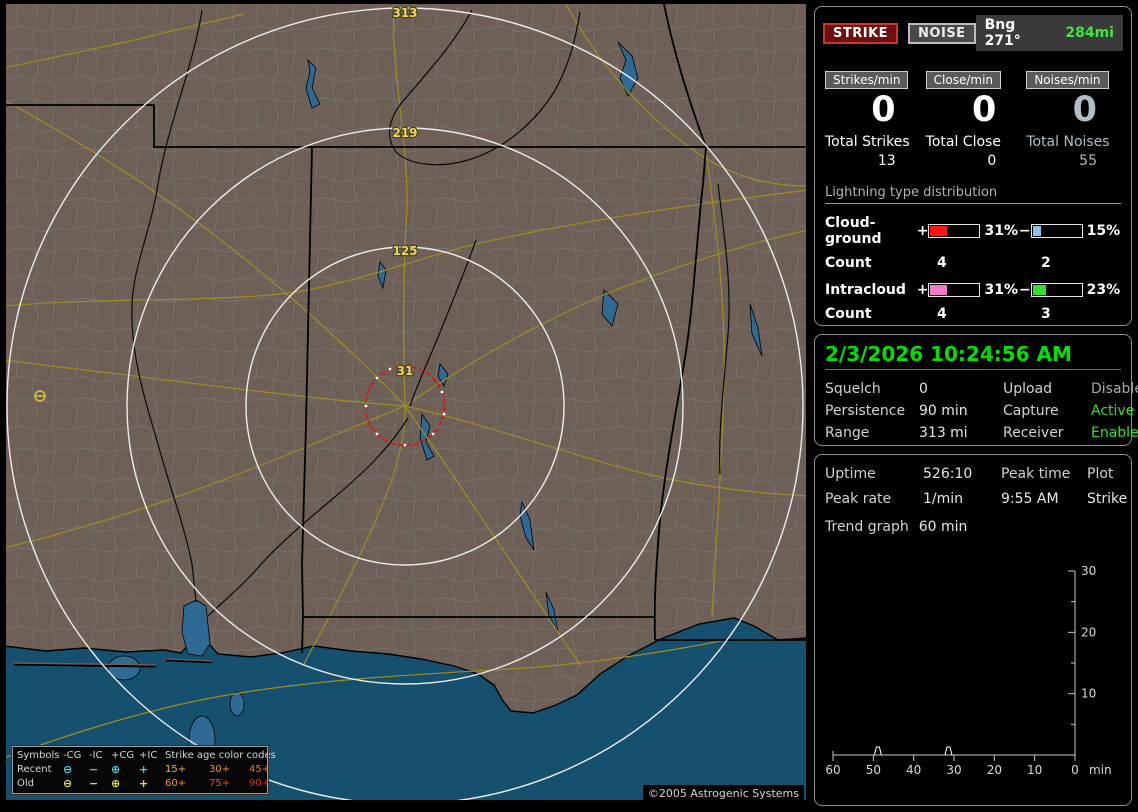 The height and width of the screenshot is (812, 1138). What do you see at coordinates (1030, 499) in the screenshot?
I see `peak-time-value: 9:55 AM` at bounding box center [1030, 499].